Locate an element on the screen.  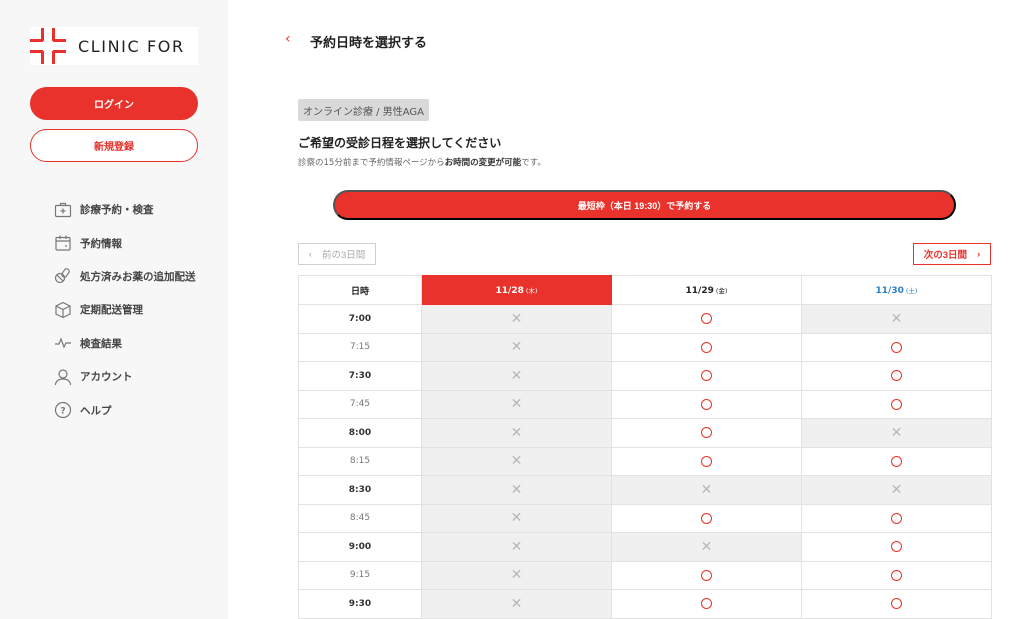
pulse-icon is located at coordinates (63, 343).